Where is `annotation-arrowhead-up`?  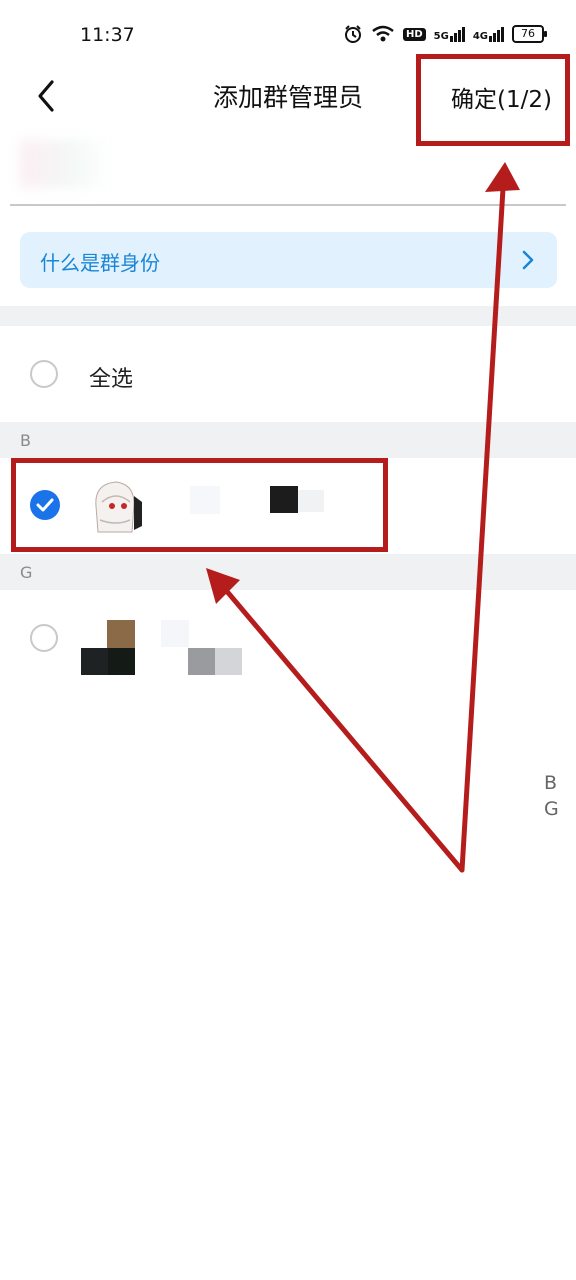
annotation-arrowhead-up is located at coordinates (502, 177).